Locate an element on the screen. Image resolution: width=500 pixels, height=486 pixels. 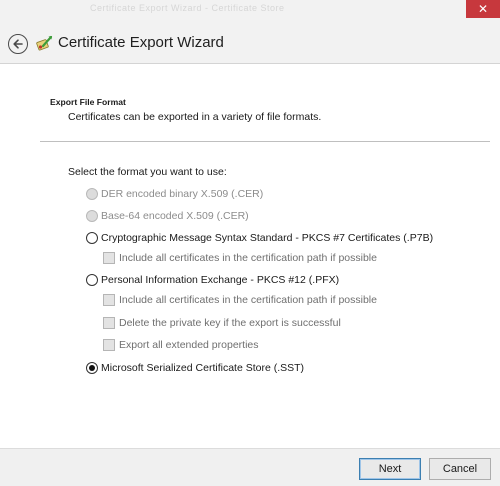
radio-selected-dot is located at coordinates (92, 368).